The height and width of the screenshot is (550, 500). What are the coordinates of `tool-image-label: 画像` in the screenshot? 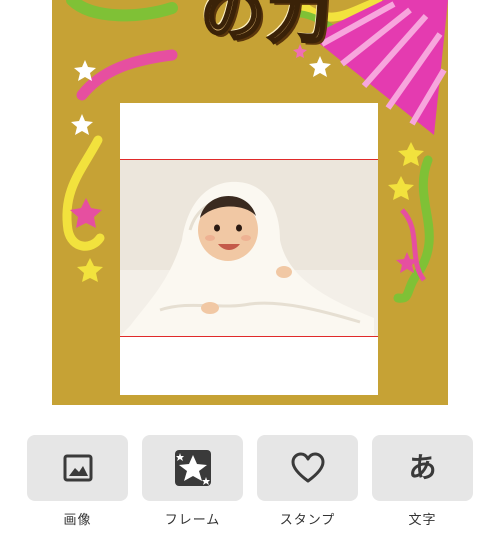 It's located at (77, 520).